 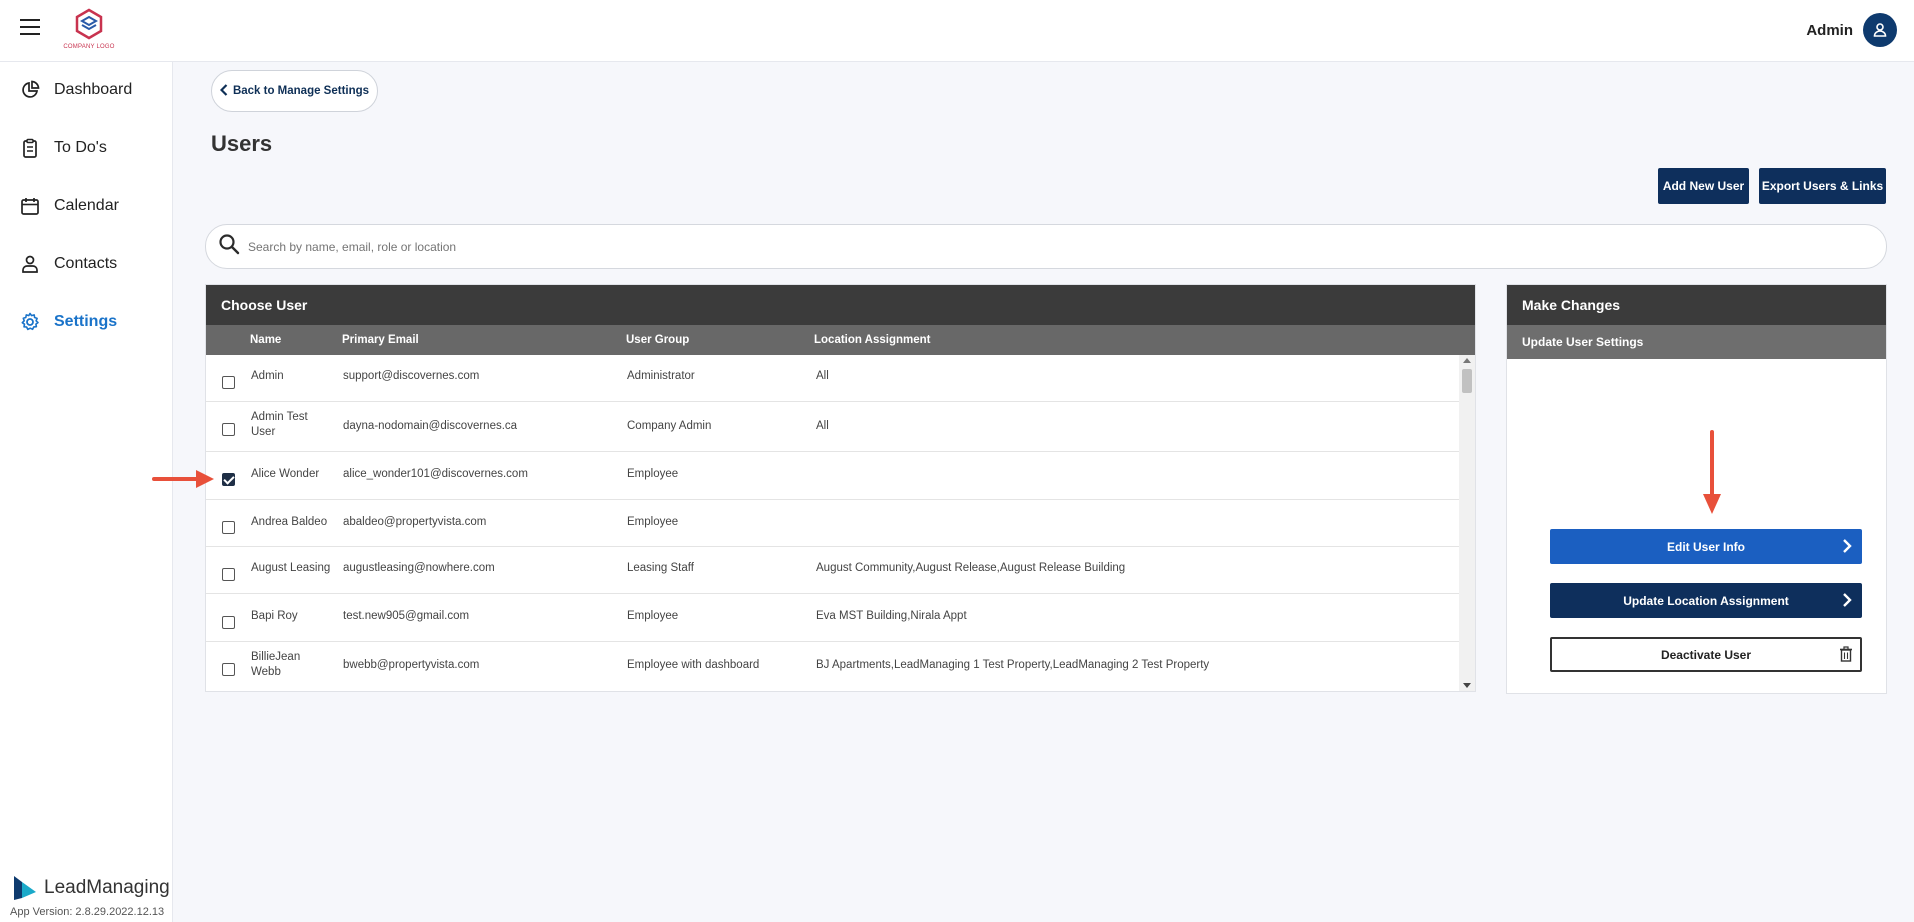 What do you see at coordinates (89, 29) in the screenshot?
I see `company-logo: COMPANY LOGO` at bounding box center [89, 29].